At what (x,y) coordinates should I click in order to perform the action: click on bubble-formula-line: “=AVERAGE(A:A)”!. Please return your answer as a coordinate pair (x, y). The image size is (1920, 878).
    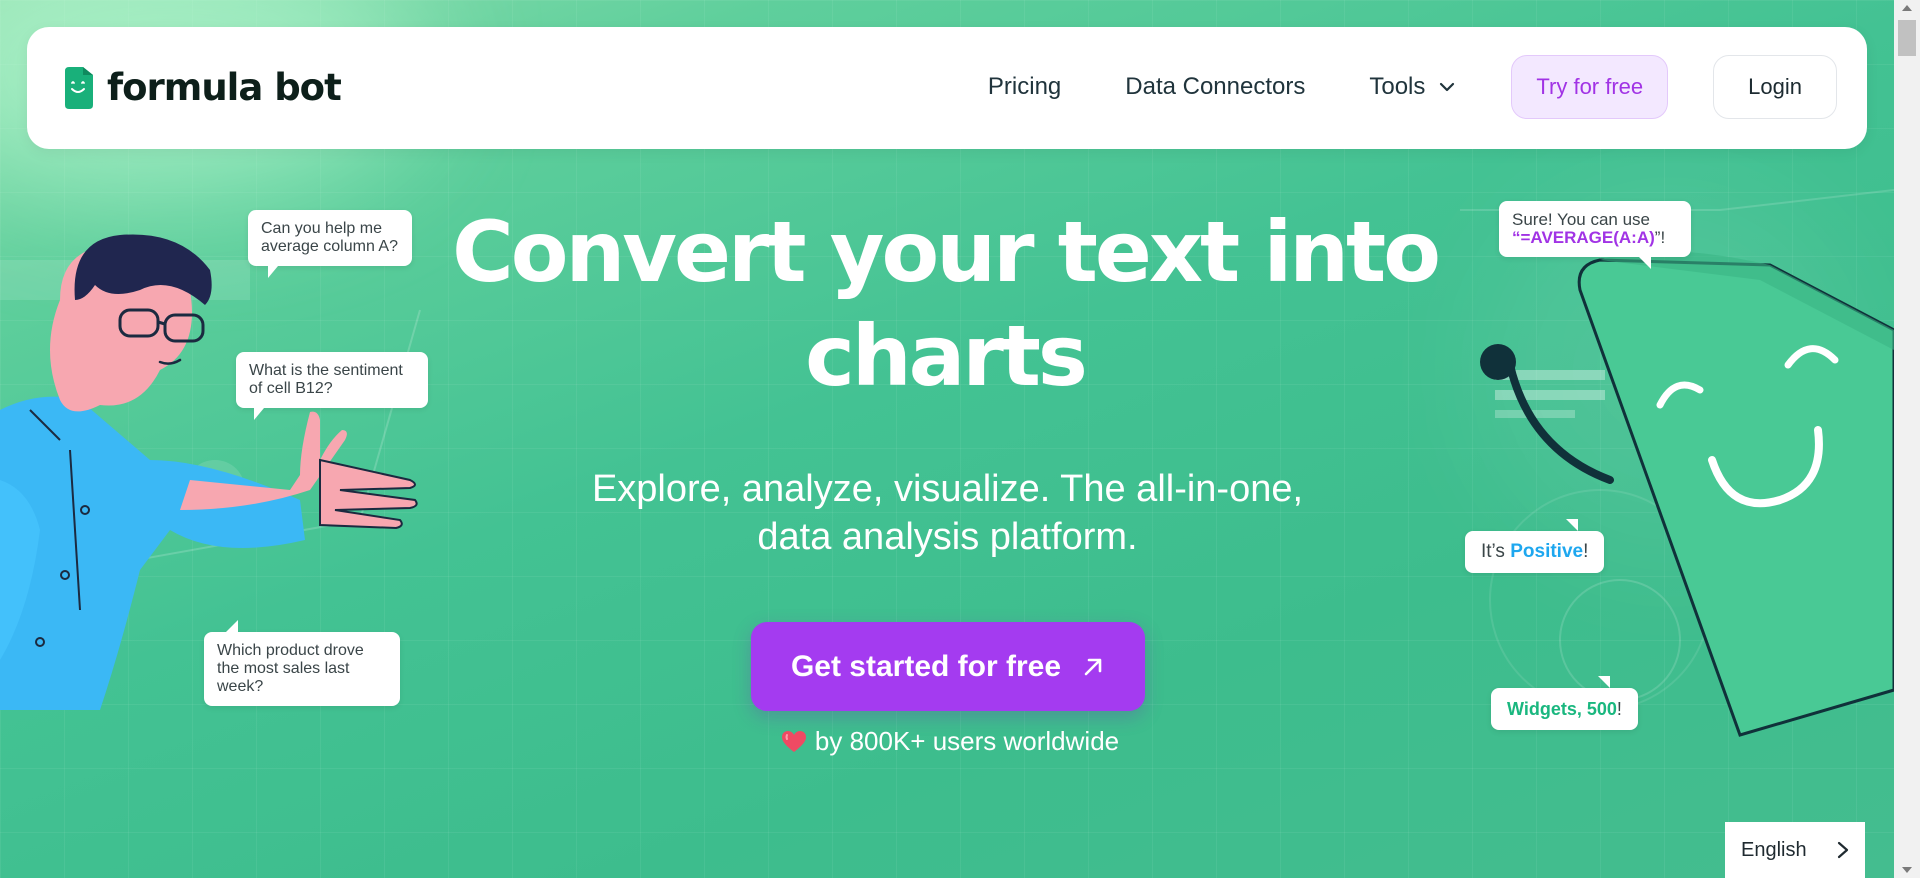
    Looking at the image, I should click on (1595, 238).